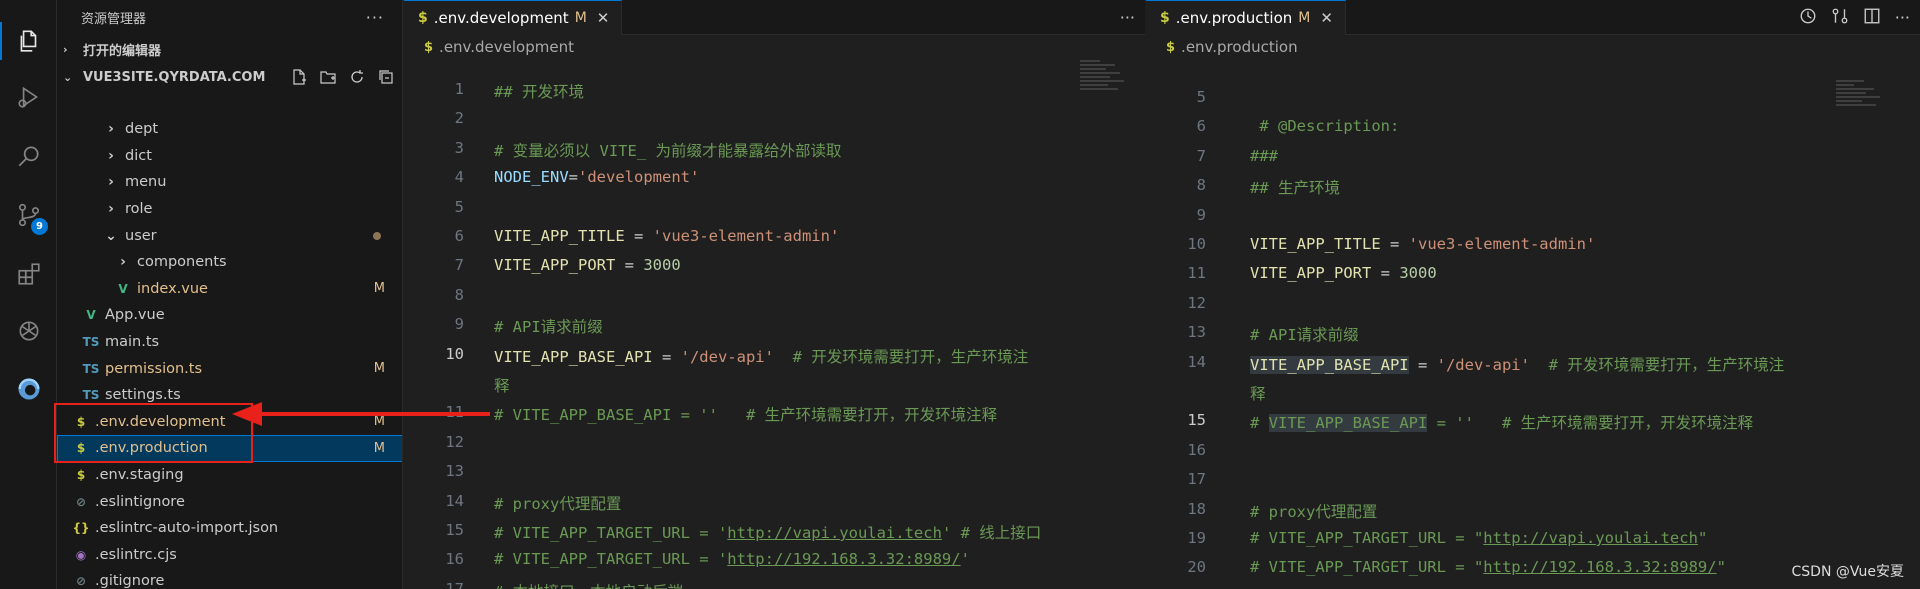 The height and width of the screenshot is (589, 1920). What do you see at coordinates (1847, 572) in the screenshot?
I see `watermark: CSDN @Vue安夏` at bounding box center [1847, 572].